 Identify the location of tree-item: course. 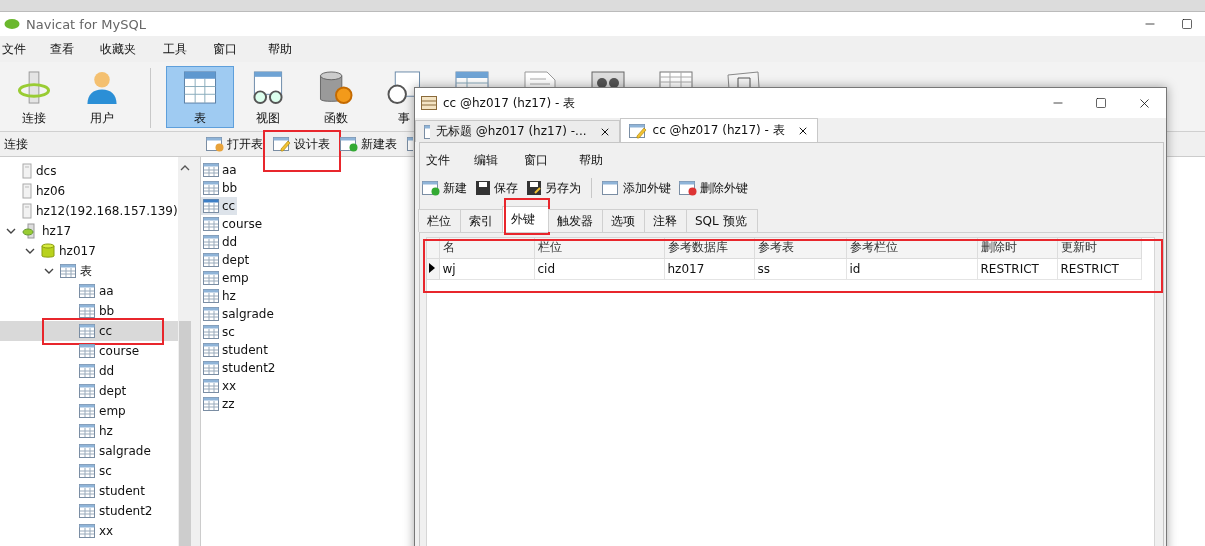
(89, 351).